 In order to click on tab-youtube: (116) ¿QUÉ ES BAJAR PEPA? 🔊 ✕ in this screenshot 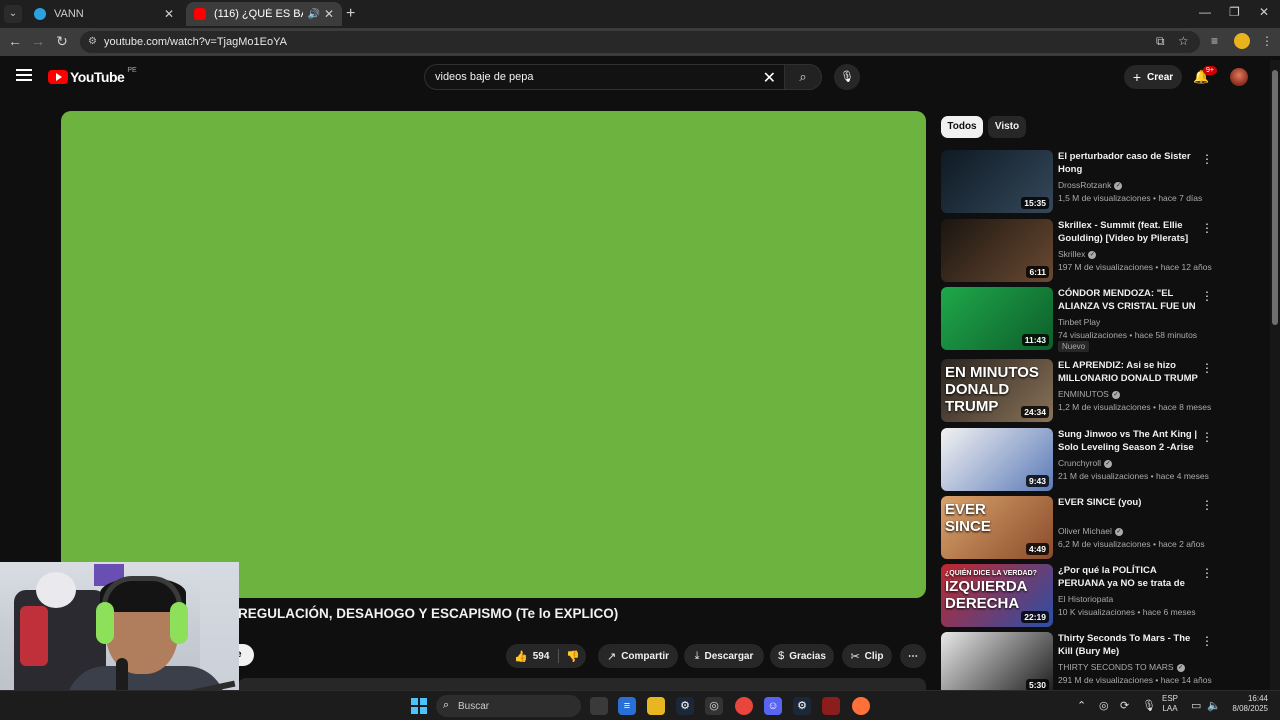, I will do `click(264, 14)`.